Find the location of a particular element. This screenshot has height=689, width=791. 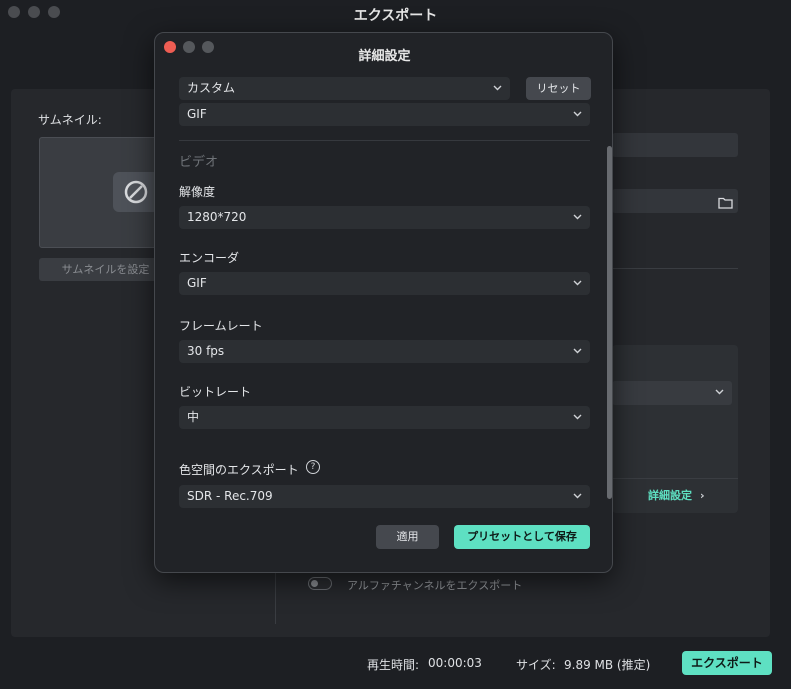

filename-field is located at coordinates (675, 145).